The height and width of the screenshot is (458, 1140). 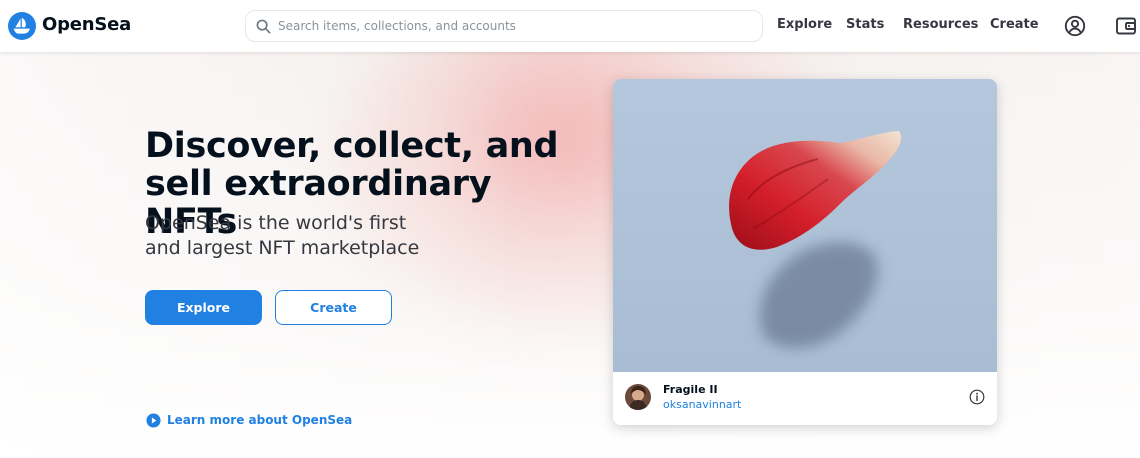 What do you see at coordinates (513, 26) in the screenshot?
I see `search-input` at bounding box center [513, 26].